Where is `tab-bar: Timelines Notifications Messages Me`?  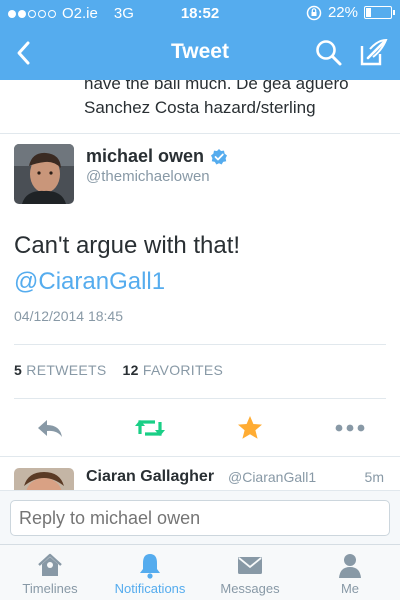 tab-bar: Timelines Notifications Messages Me is located at coordinates (200, 572).